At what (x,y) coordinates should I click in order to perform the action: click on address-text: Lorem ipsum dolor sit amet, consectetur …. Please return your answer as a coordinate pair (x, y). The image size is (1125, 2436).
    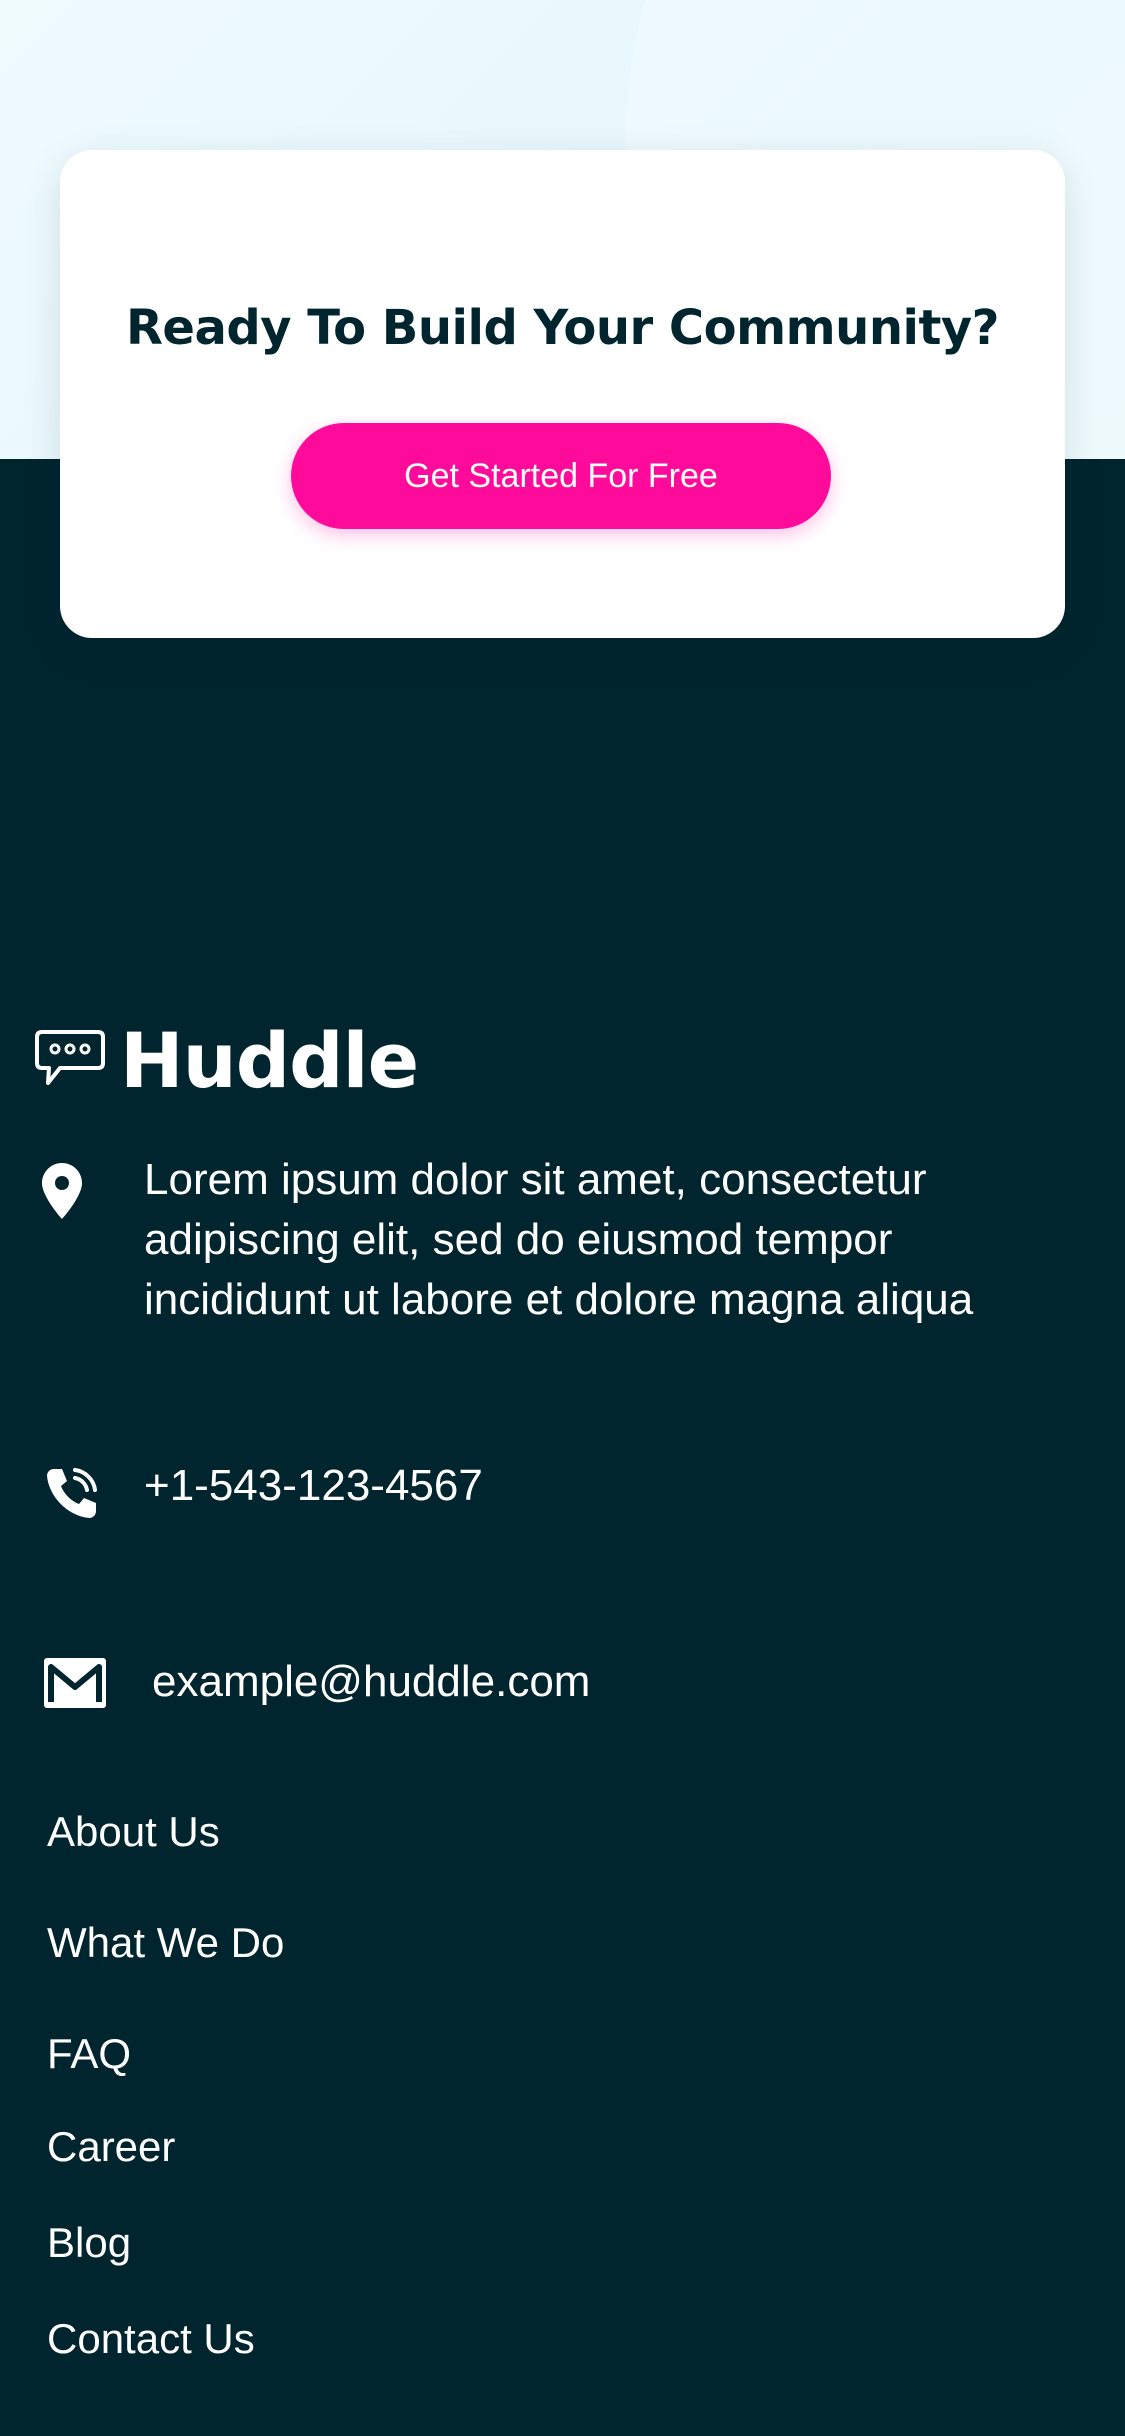
    Looking at the image, I should click on (559, 1239).